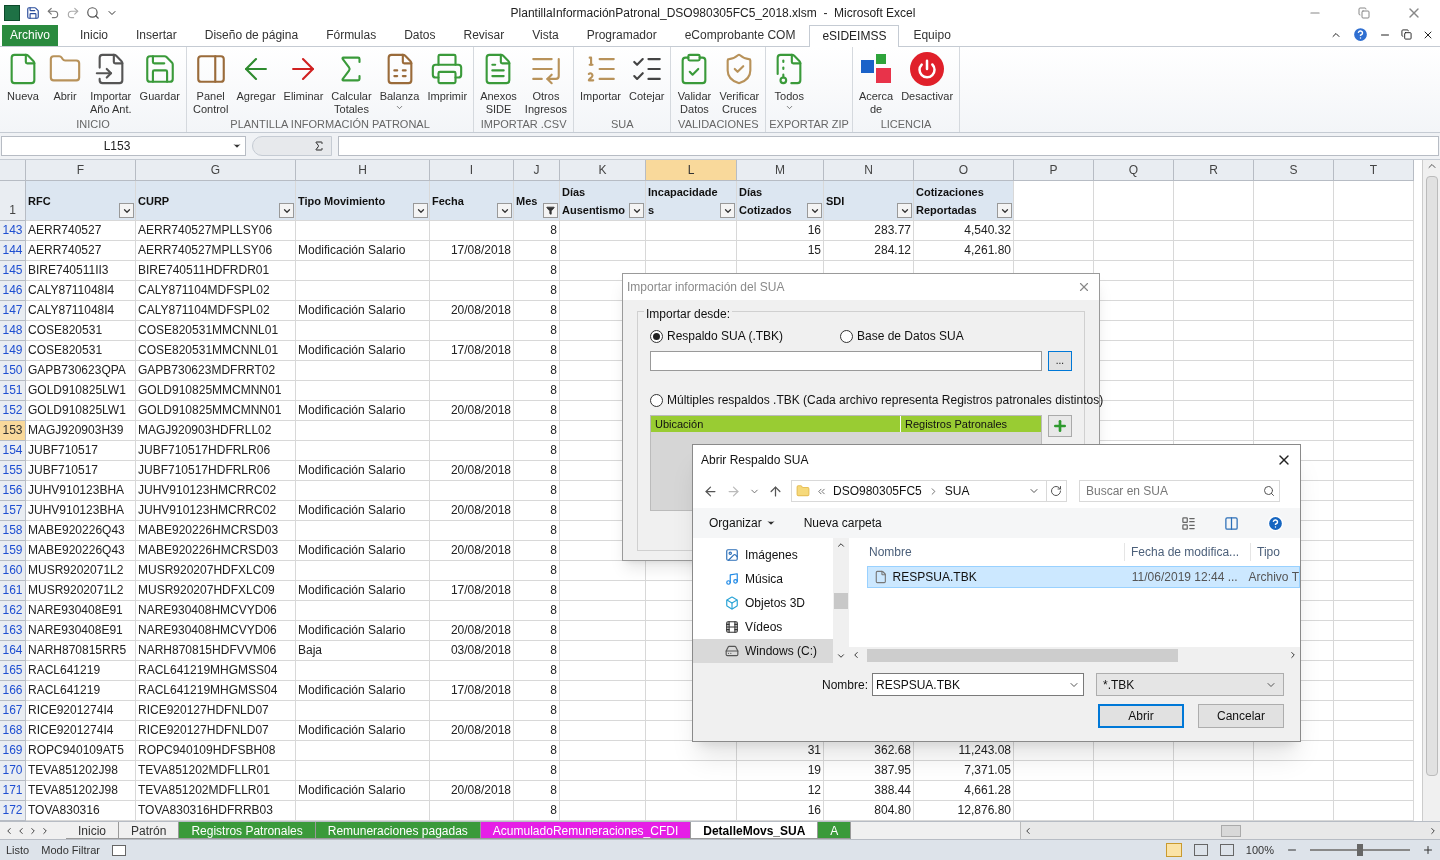 The width and height of the screenshot is (1440, 860). Describe the element at coordinates (237, 146) in the screenshot. I see `caret-icon` at that location.